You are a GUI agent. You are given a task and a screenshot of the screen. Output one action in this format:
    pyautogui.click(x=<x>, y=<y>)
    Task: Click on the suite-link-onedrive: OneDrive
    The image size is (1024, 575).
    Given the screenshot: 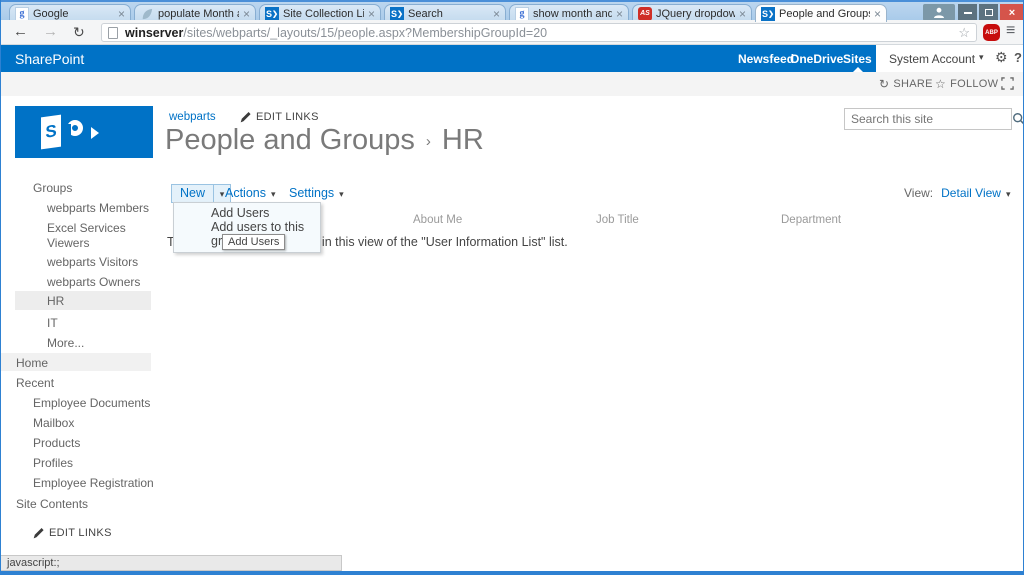 What is the action you would take?
    pyautogui.click(x=816, y=59)
    